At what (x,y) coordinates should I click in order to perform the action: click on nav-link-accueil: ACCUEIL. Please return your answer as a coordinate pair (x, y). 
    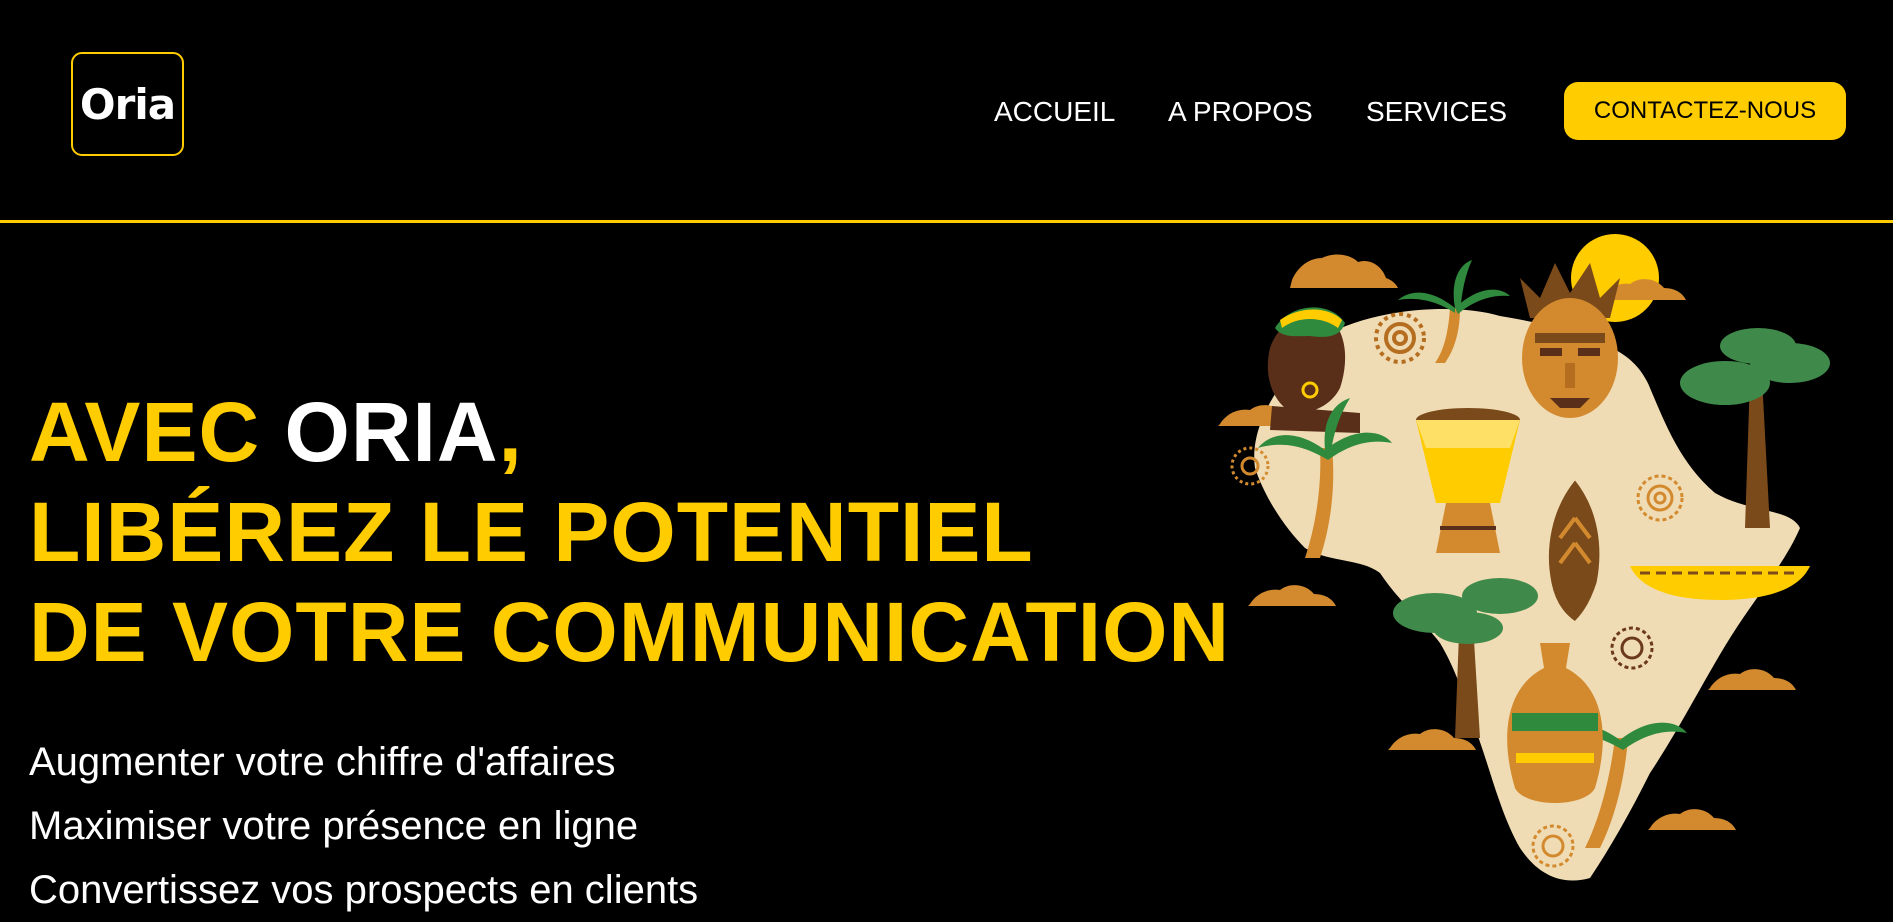
    Looking at the image, I should click on (1054, 112).